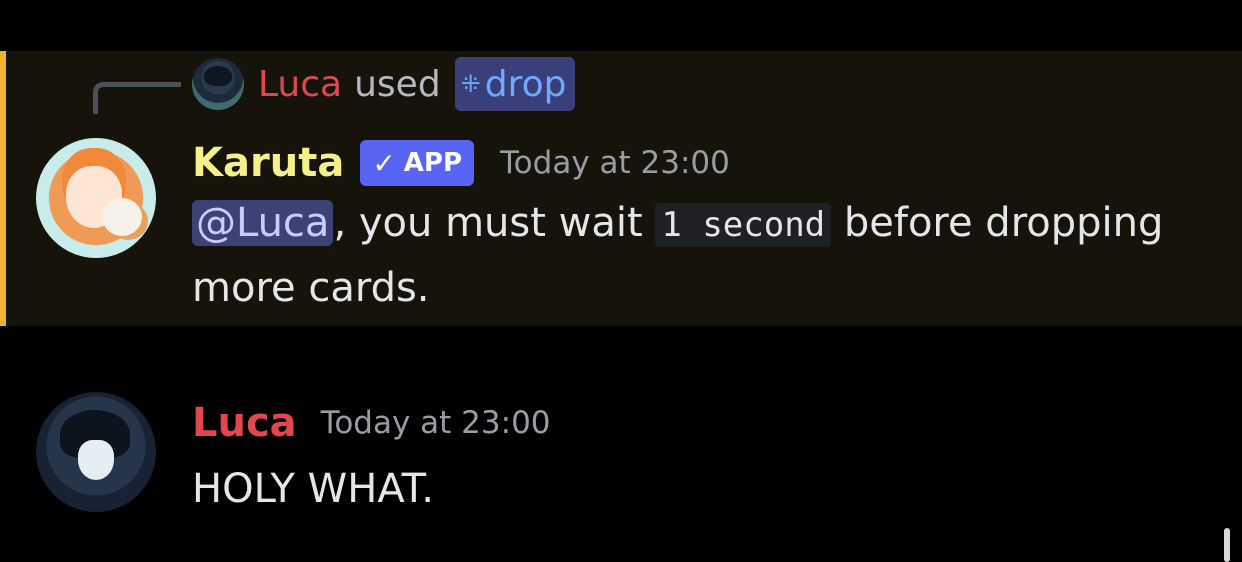 Image resolution: width=1242 pixels, height=562 pixels. I want to click on scrollbar, so click(1227, 545).